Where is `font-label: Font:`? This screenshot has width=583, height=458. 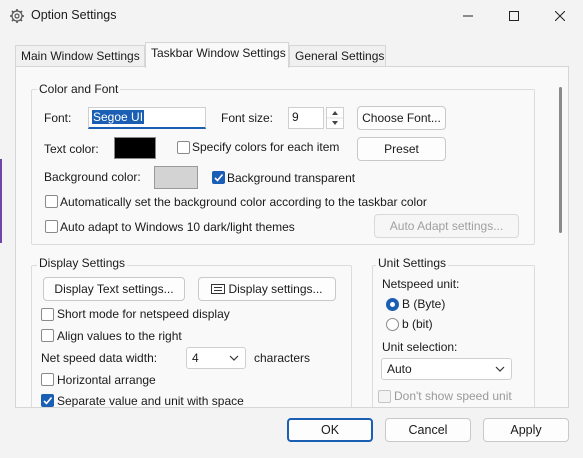
font-label: Font: is located at coordinates (58, 118).